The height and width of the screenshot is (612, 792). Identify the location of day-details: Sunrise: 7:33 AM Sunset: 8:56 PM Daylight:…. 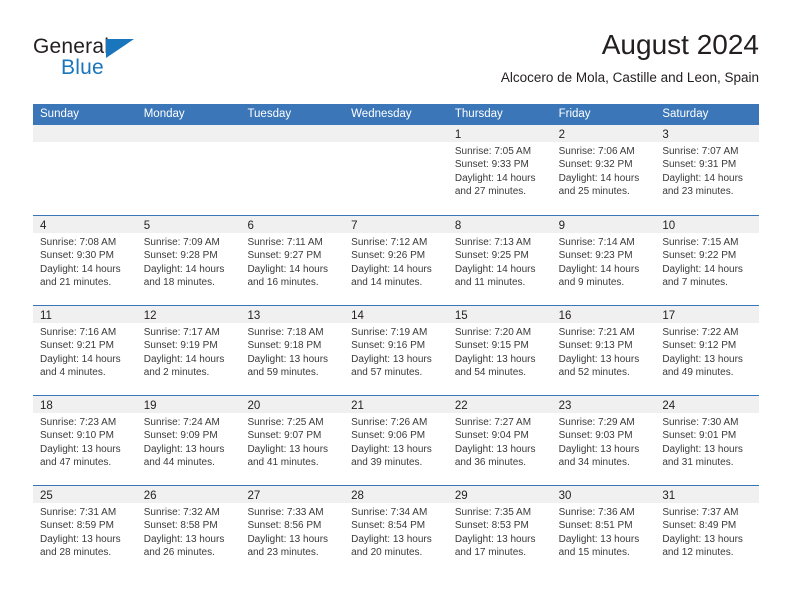
(292, 531).